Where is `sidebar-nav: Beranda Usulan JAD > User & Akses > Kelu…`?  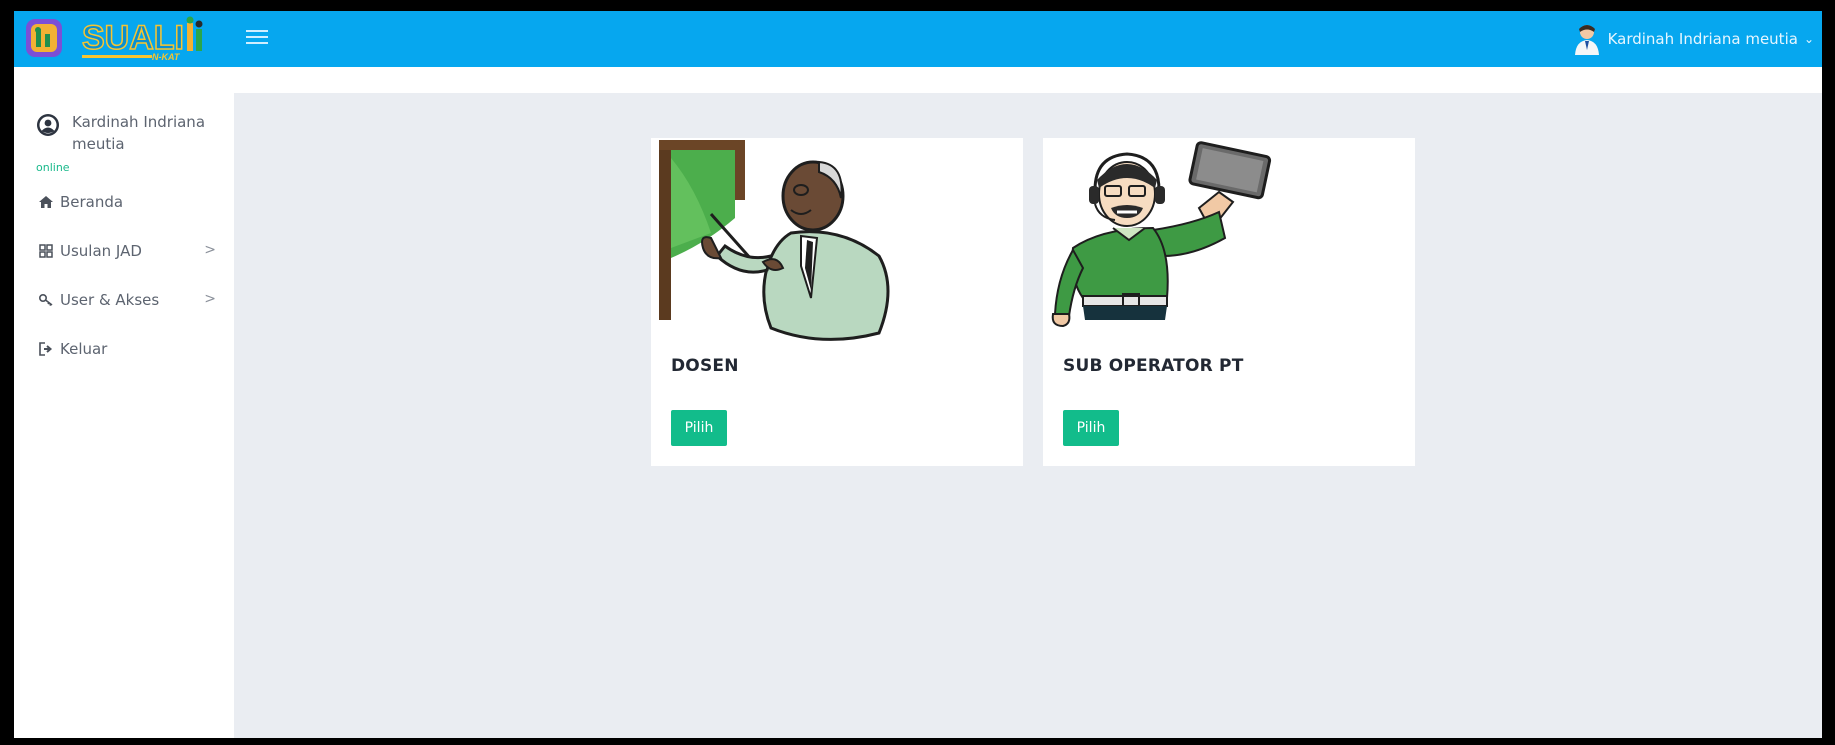
sidebar-nav: Beranda Usulan JAD > User & Akses > Kelu… is located at coordinates (124, 275).